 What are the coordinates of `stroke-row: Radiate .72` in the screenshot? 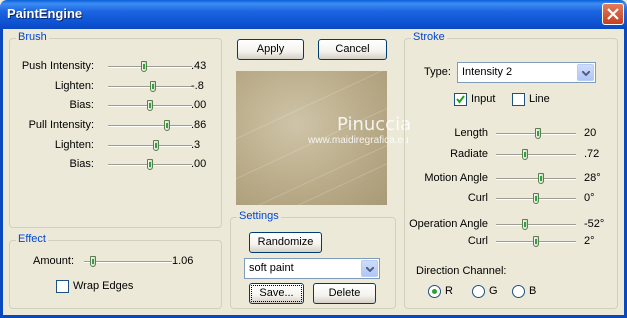 It's located at (510, 155).